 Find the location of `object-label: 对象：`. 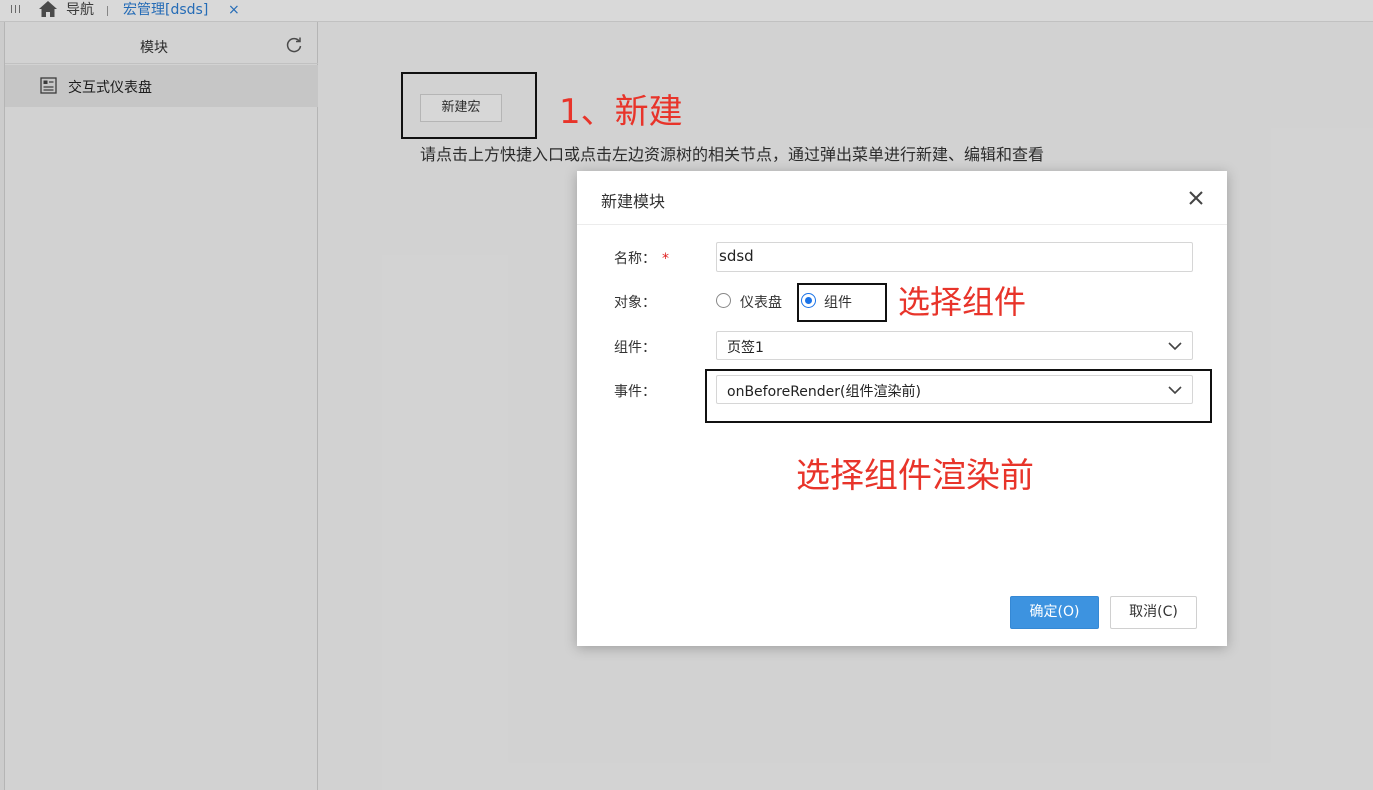

object-label: 对象： is located at coordinates (635, 303).